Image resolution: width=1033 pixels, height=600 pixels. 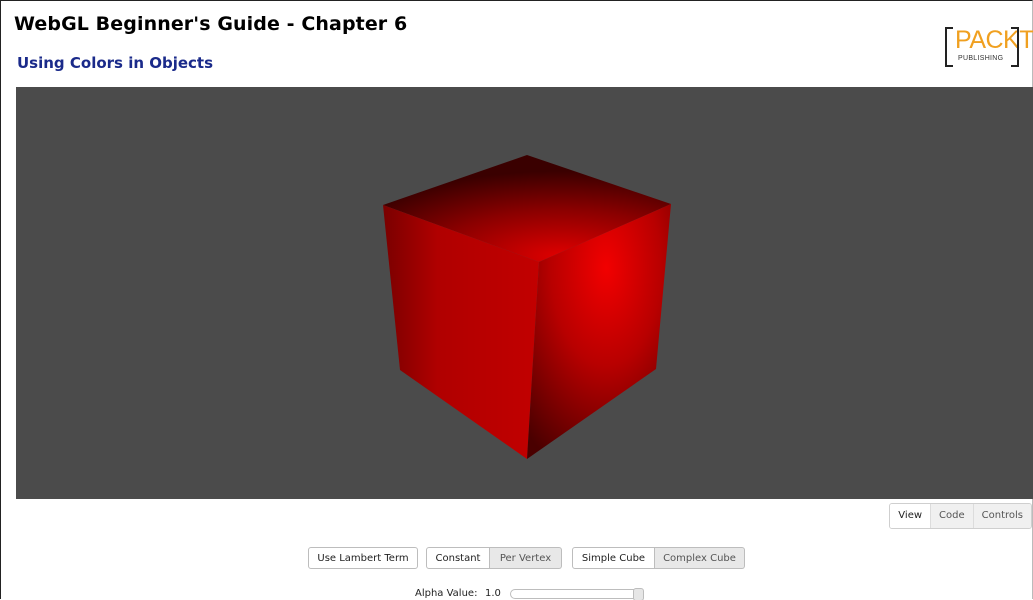 What do you see at coordinates (638, 594) in the screenshot?
I see `alpha-slider-handle` at bounding box center [638, 594].